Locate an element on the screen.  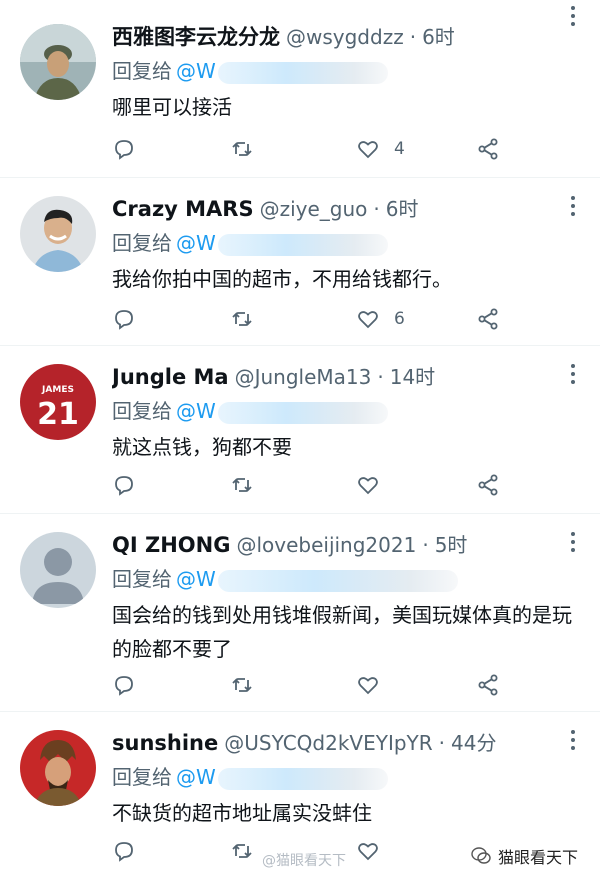
like-count: 6 is located at coordinates (399, 319).